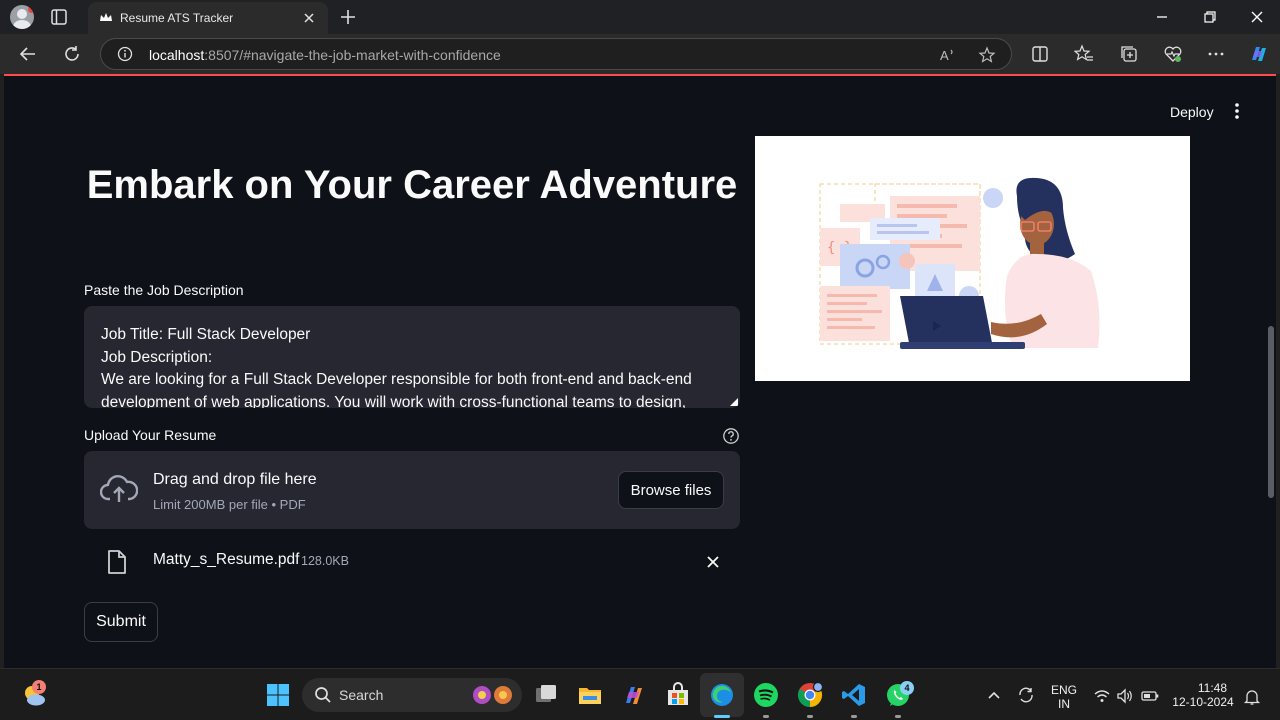  What do you see at coordinates (1252, 697) in the screenshot?
I see `notification-bell-icon` at bounding box center [1252, 697].